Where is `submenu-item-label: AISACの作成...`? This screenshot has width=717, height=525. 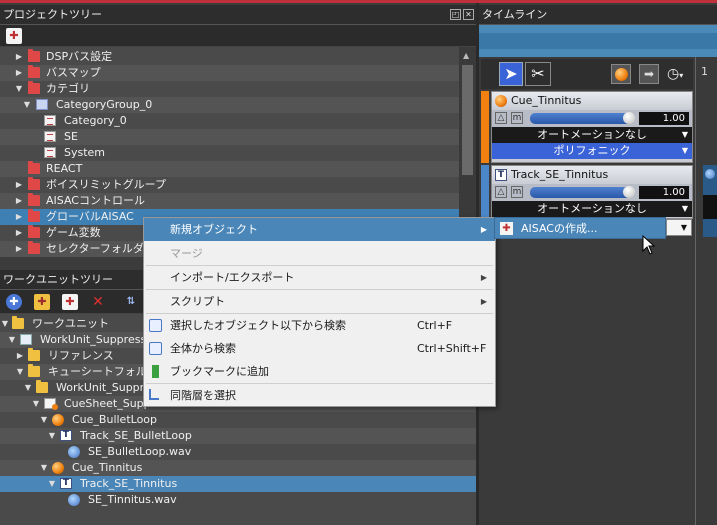 submenu-item-label: AISACの作成... is located at coordinates (559, 228).